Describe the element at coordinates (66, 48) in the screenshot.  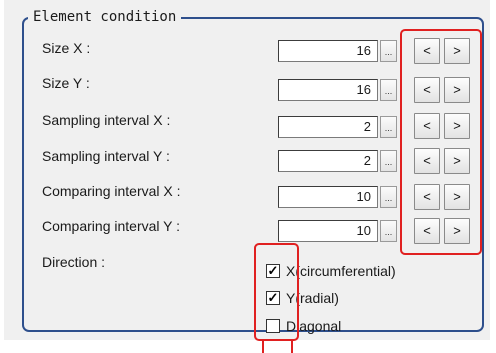
I see `size-x-label: Size X :` at that location.